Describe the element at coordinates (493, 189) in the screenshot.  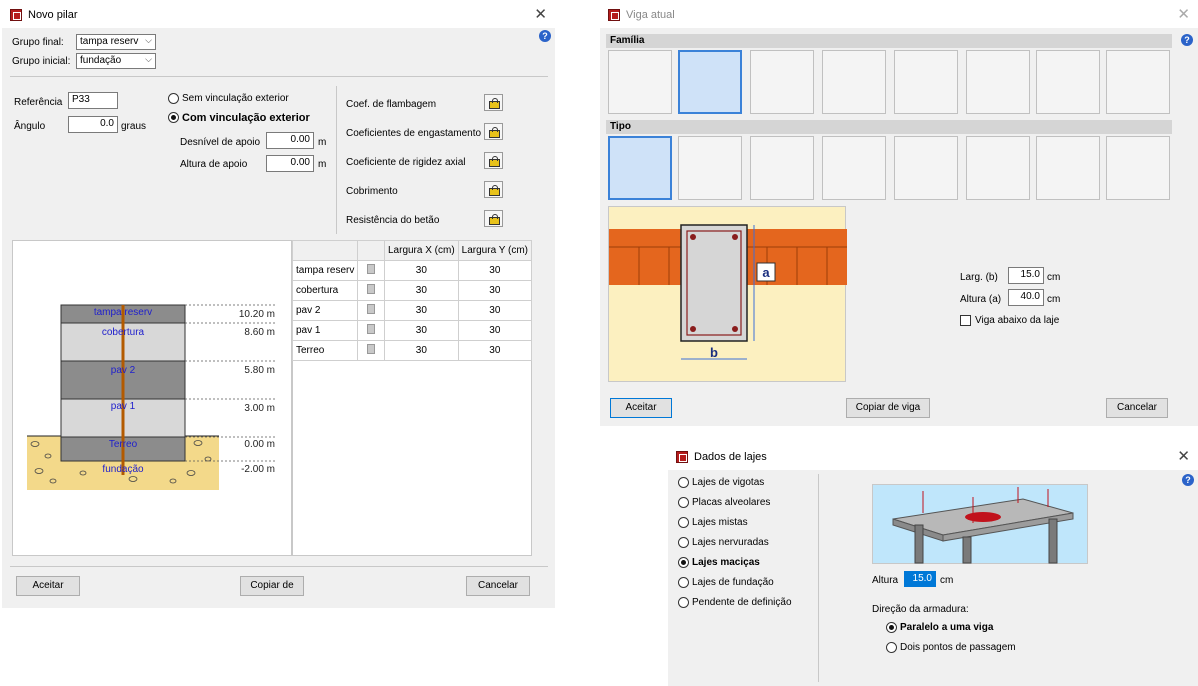
I see `edit-cobrimento-button` at that location.